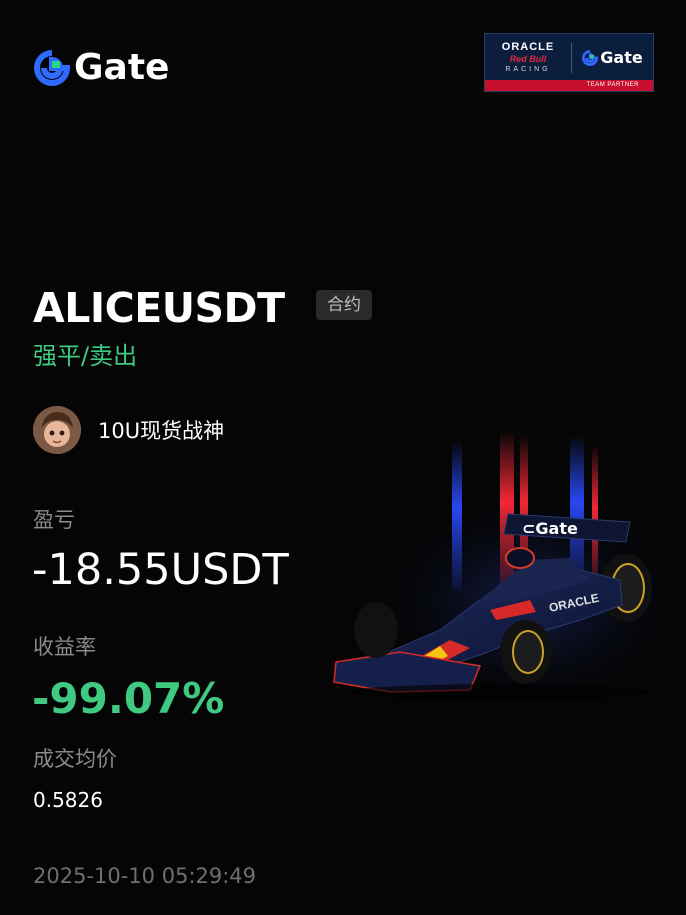 The width and height of the screenshot is (686, 915). What do you see at coordinates (128, 698) in the screenshot?
I see `roi-value: -99.07%` at bounding box center [128, 698].